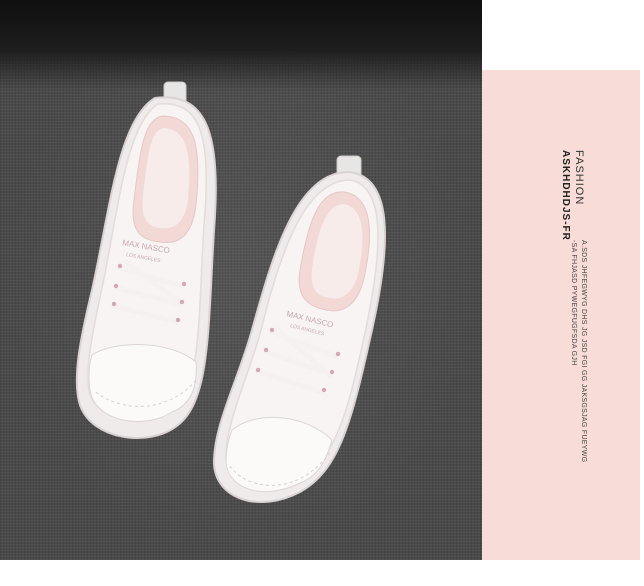  I want to click on side-copy-line-2: -SA FHJASD PYWEGFUGFSDA GJH, so click(573, 303).